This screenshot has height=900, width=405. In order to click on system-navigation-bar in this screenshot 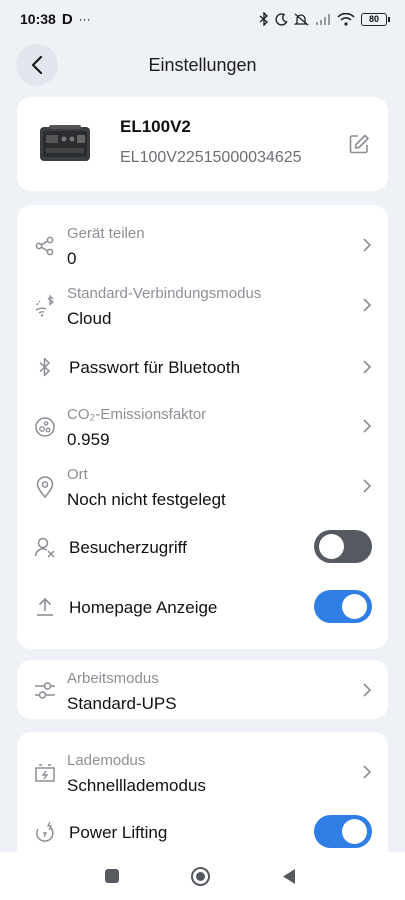, I will do `click(202, 876)`.